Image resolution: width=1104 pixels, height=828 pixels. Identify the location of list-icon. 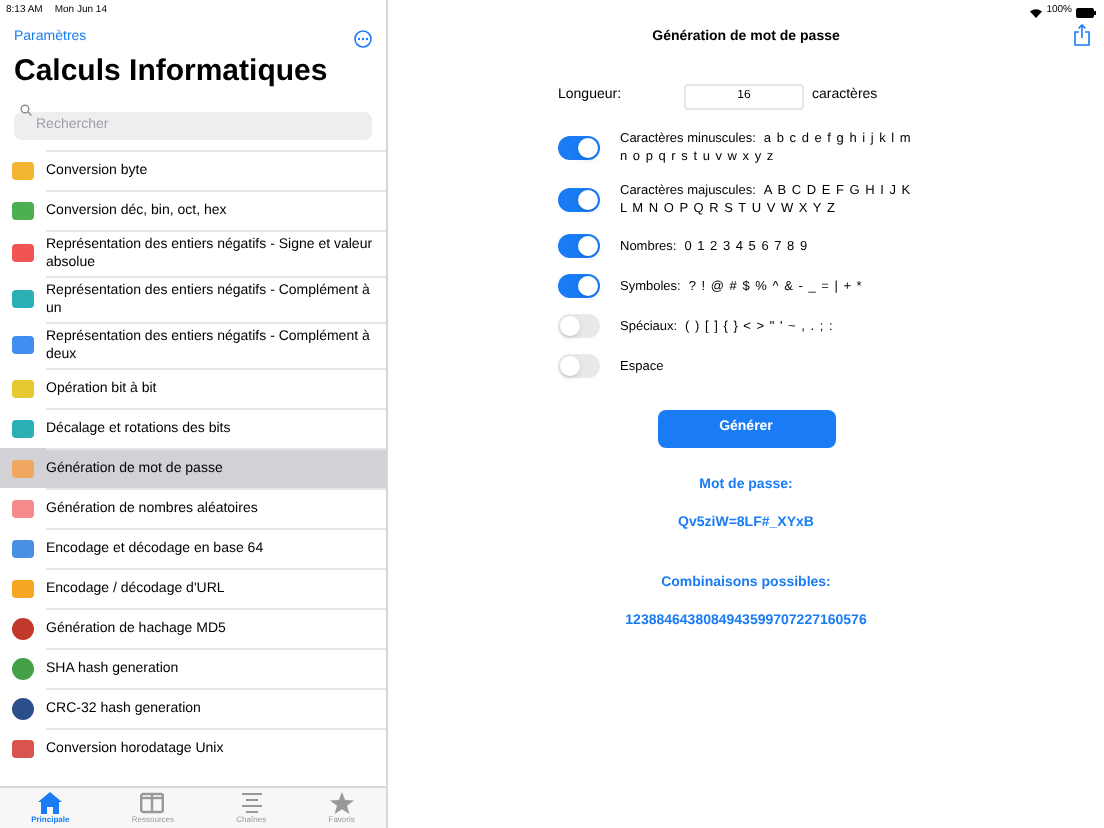
(251, 802).